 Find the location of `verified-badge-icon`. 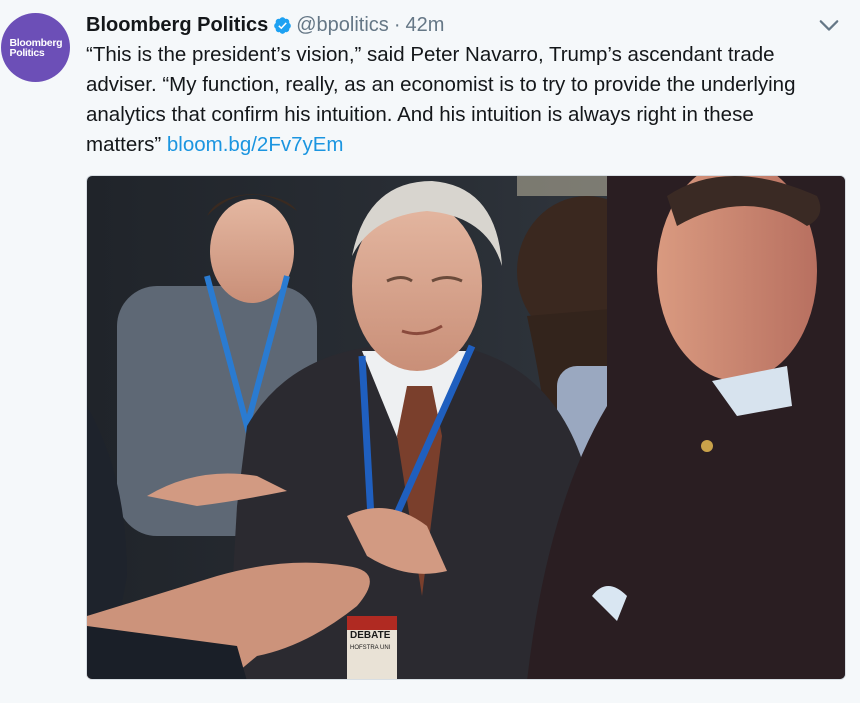

verified-badge-icon is located at coordinates (283, 25).